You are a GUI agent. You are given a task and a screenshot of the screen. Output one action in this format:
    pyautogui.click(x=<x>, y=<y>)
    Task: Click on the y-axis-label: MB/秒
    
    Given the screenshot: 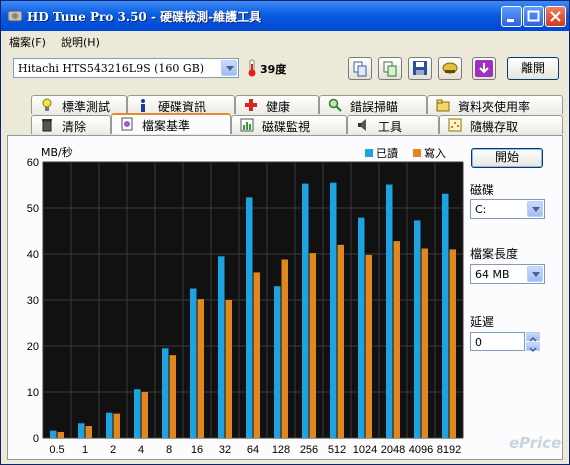 What is the action you would take?
    pyautogui.click(x=57, y=152)
    